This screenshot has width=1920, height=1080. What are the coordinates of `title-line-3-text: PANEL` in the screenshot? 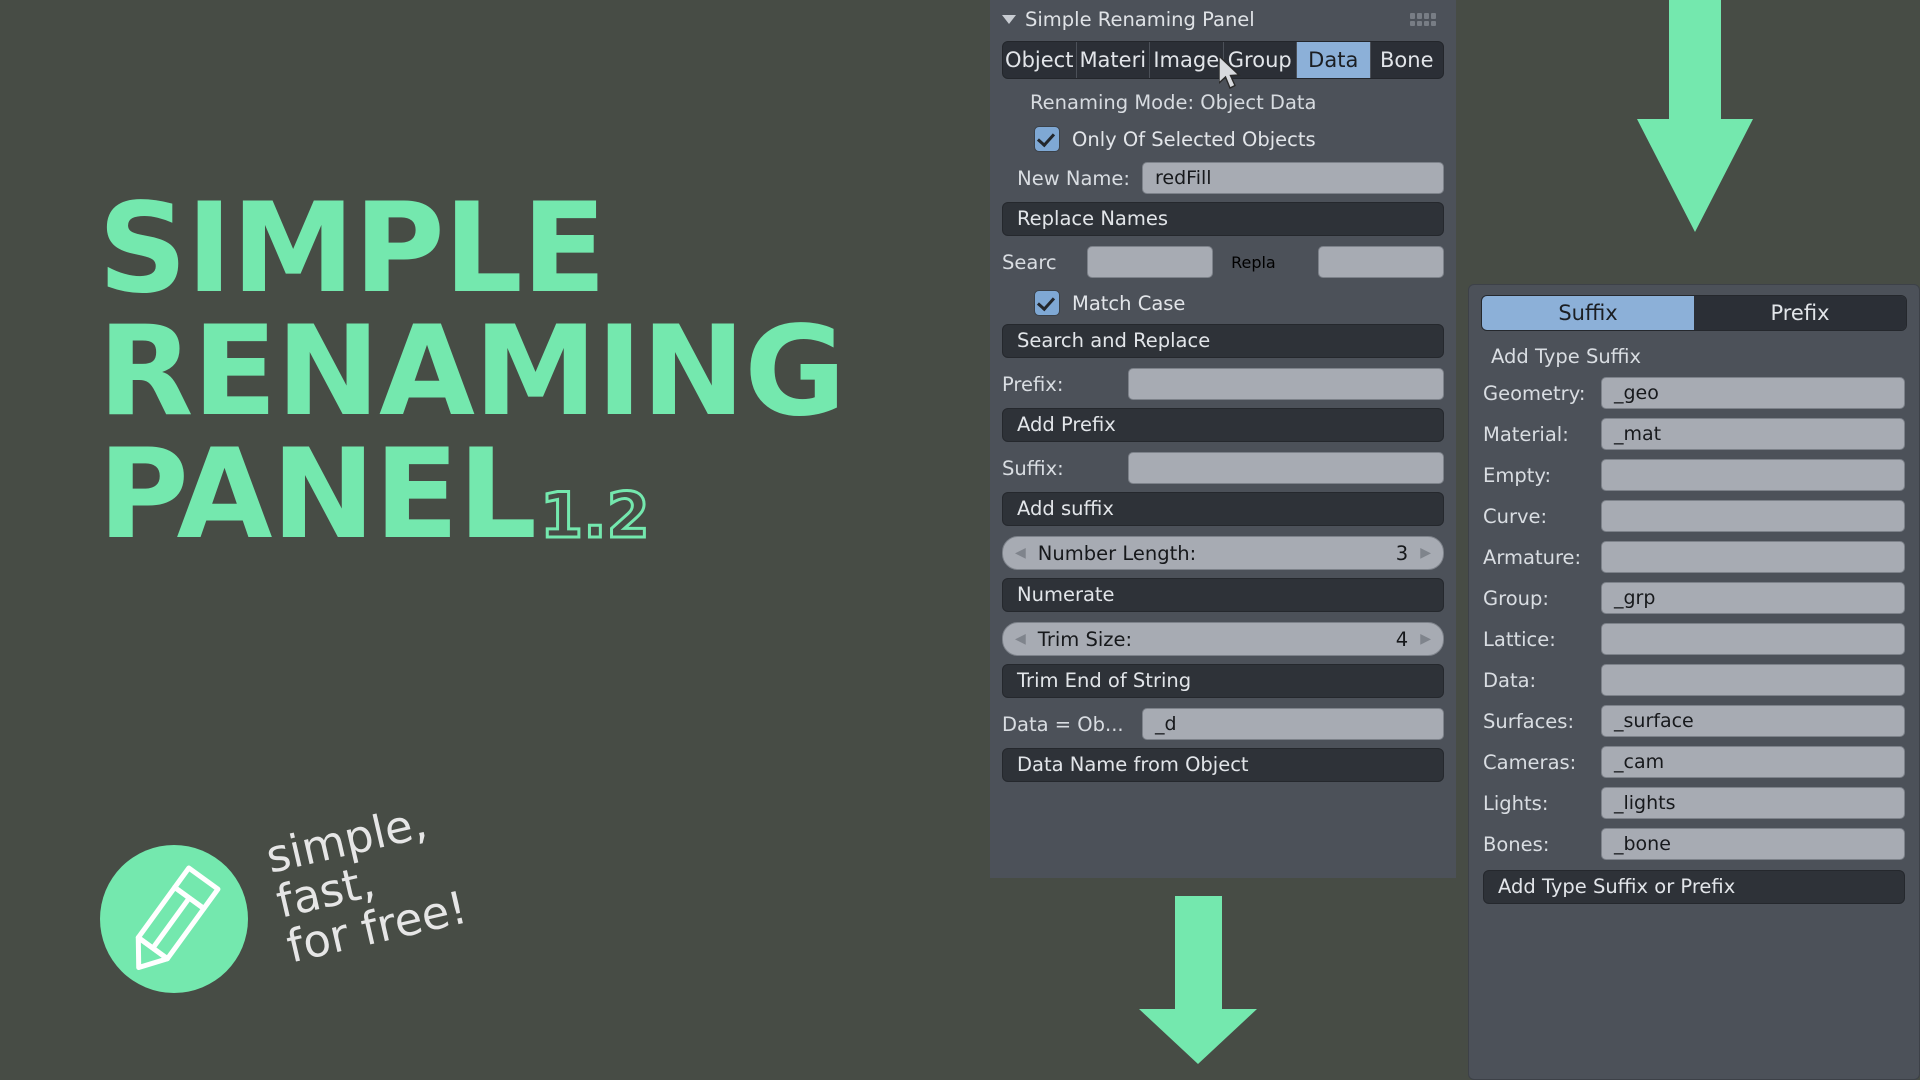 It's located at (317, 494).